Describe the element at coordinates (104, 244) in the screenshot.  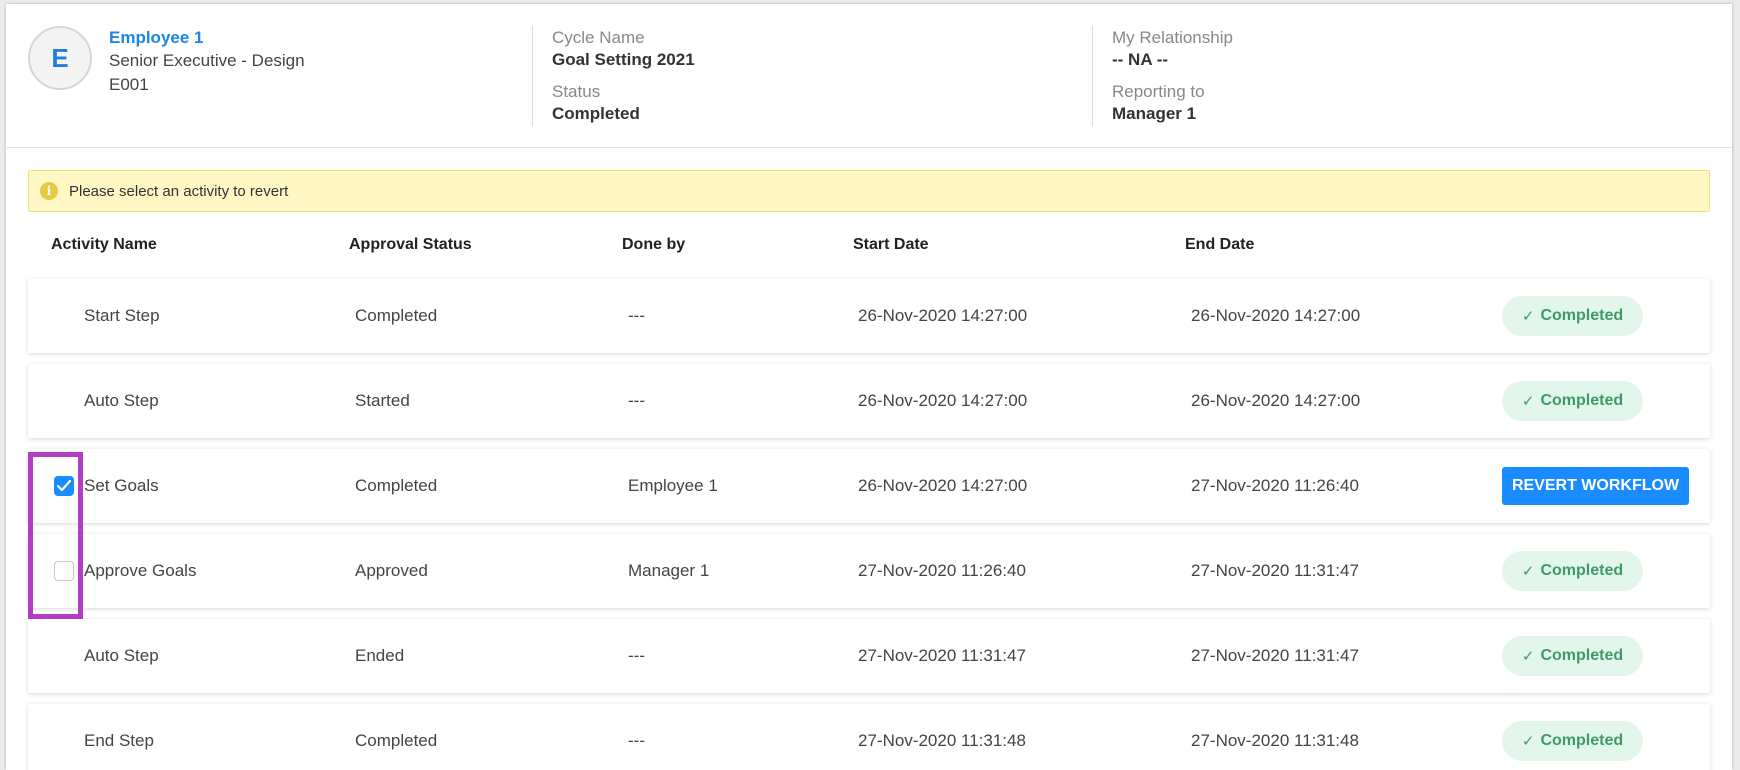
I see `header-activity-name: Activity Name` at that location.